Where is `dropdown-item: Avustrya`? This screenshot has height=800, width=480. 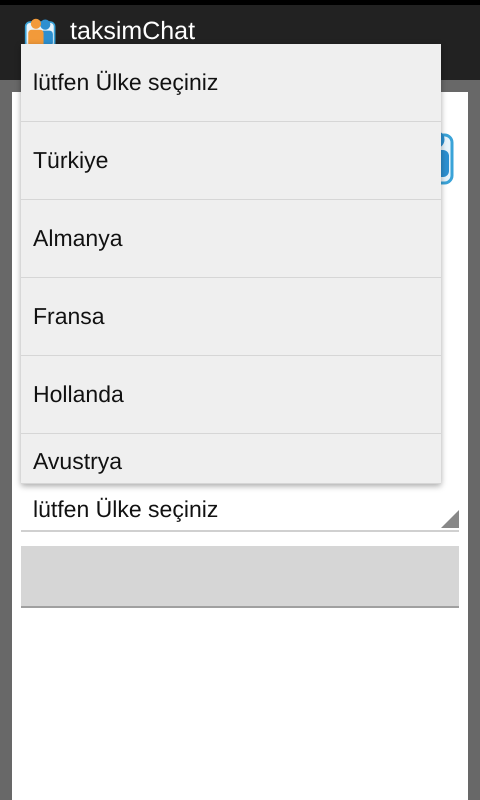 dropdown-item: Avustrya is located at coordinates (231, 459).